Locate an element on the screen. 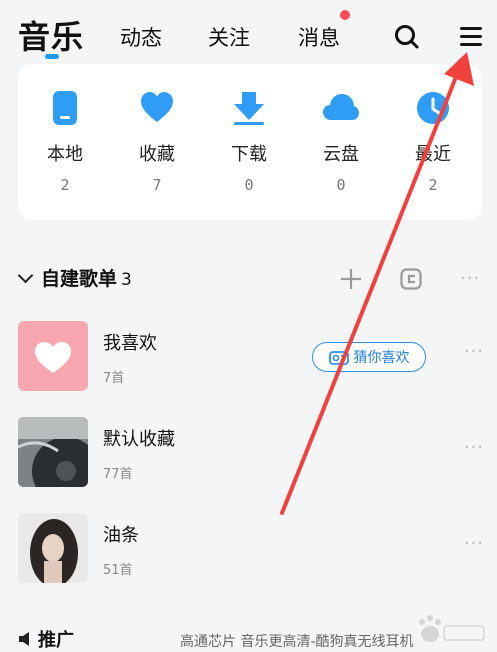 The height and width of the screenshot is (652, 497). quick-count: 7 is located at coordinates (157, 185).